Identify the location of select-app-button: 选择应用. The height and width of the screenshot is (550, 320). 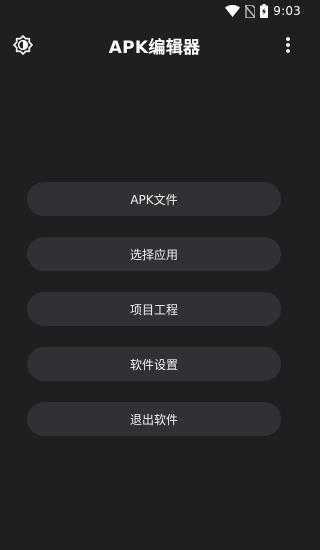
(154, 254).